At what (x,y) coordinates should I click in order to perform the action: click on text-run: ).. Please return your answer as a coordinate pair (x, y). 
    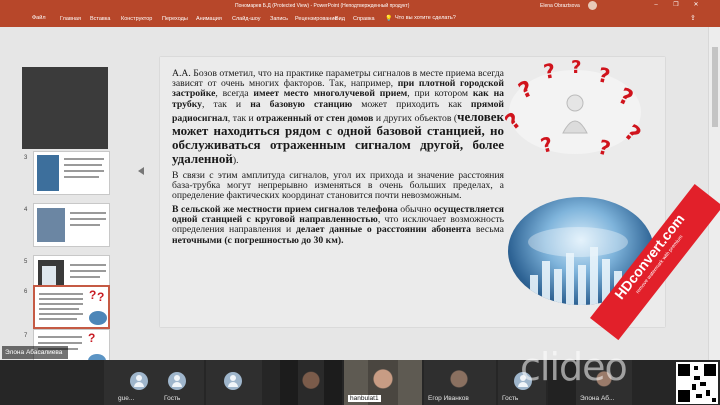
    Looking at the image, I should click on (235, 161).